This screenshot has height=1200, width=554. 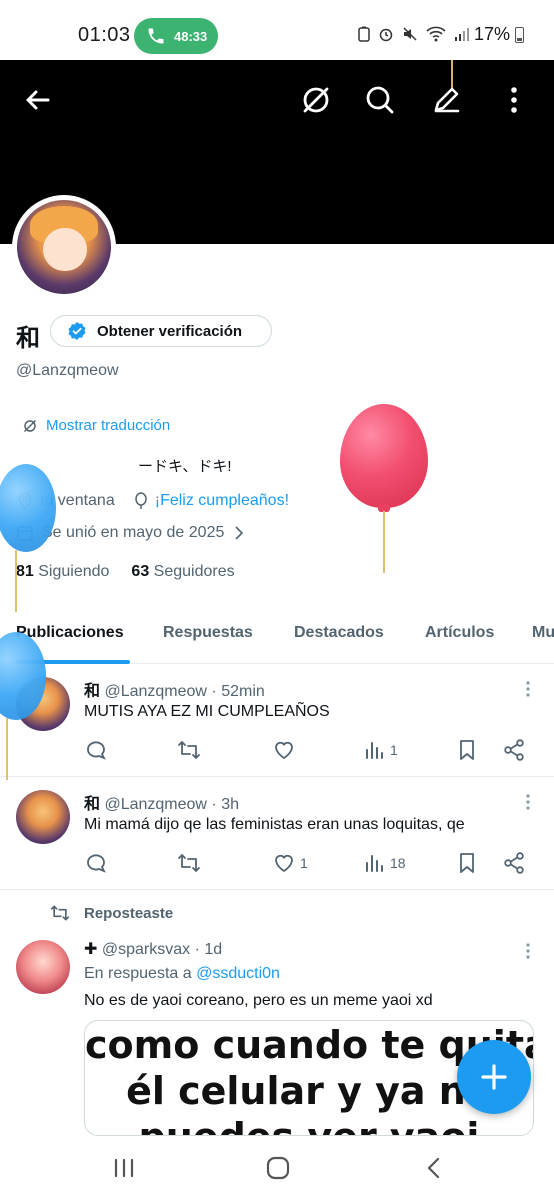 What do you see at coordinates (309, 1125) in the screenshot?
I see `meme-text-line: puedes ver yaoi` at bounding box center [309, 1125].